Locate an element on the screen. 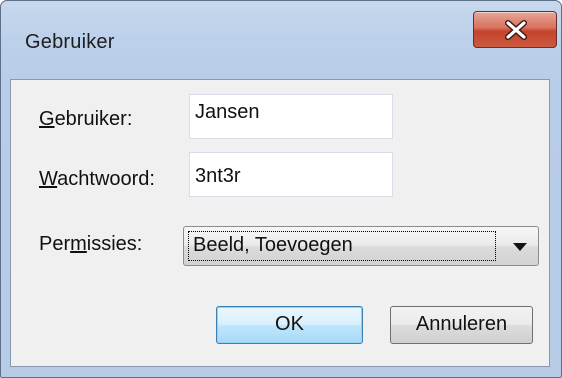 This screenshot has height=378, width=562. close-x-icon is located at coordinates (516, 30).